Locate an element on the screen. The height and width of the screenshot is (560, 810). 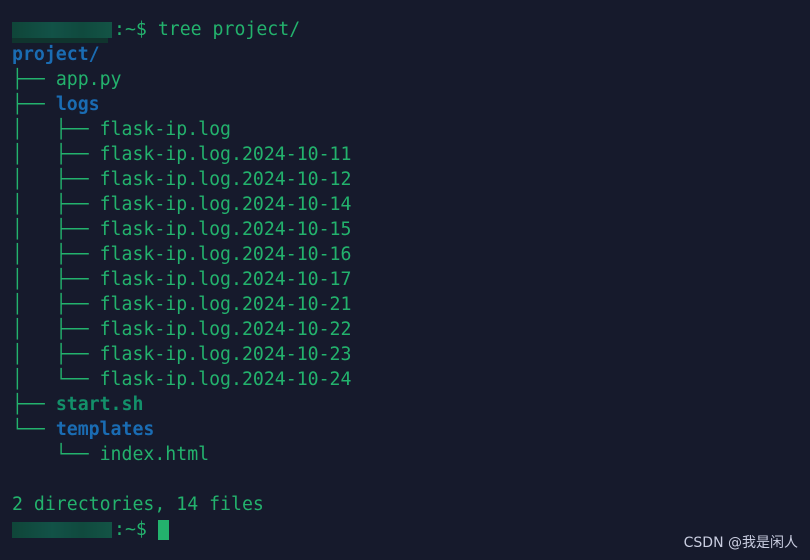
tree-entry: │ ├── flask-ip.log.2024-10-21 is located at coordinates (181, 304).